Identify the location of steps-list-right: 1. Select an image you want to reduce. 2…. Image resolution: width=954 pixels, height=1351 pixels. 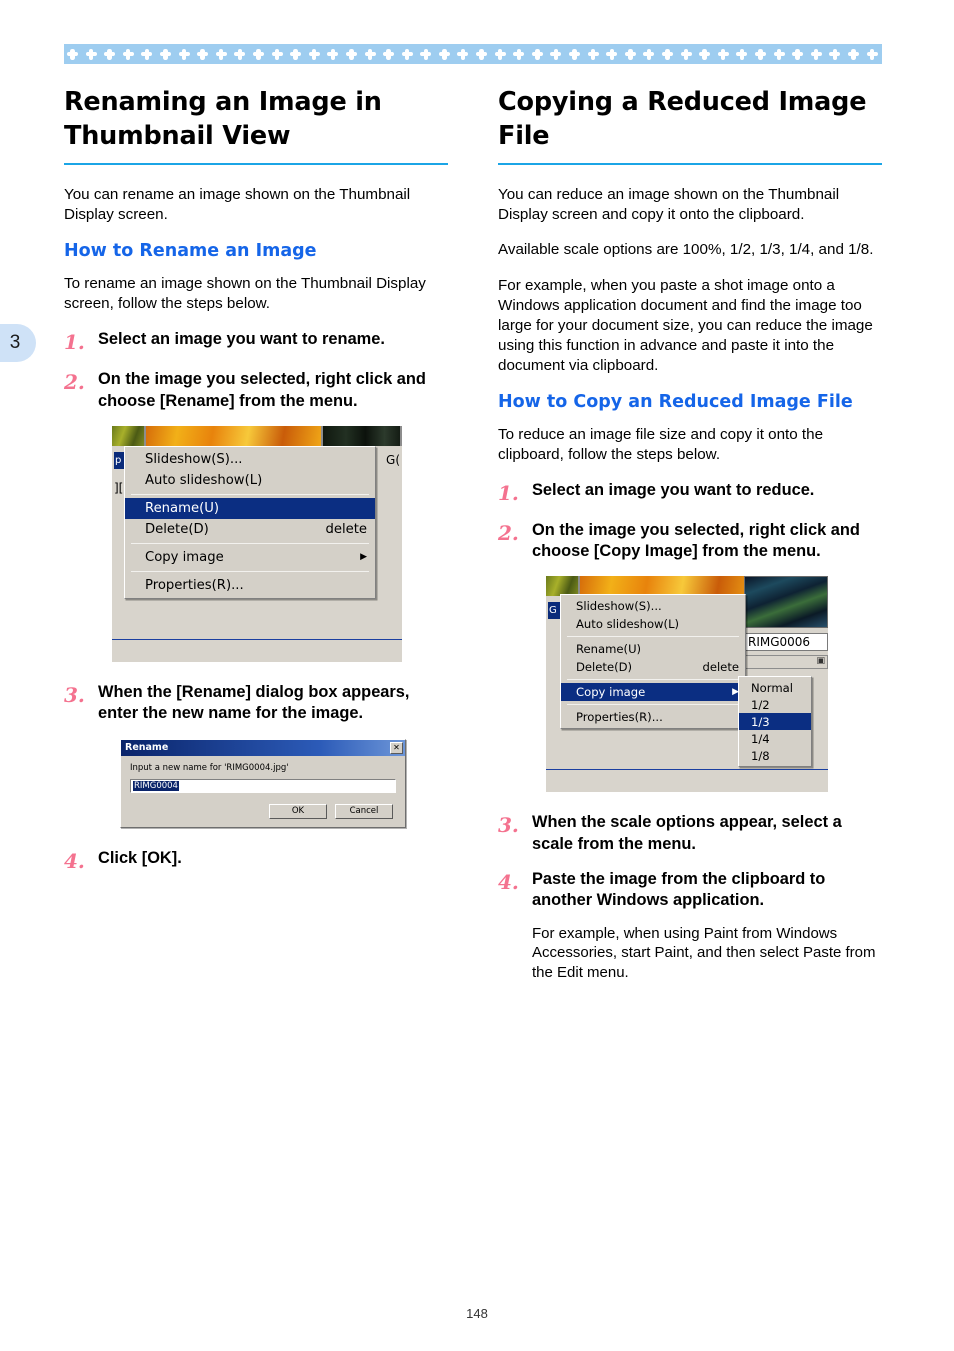
(690, 521).